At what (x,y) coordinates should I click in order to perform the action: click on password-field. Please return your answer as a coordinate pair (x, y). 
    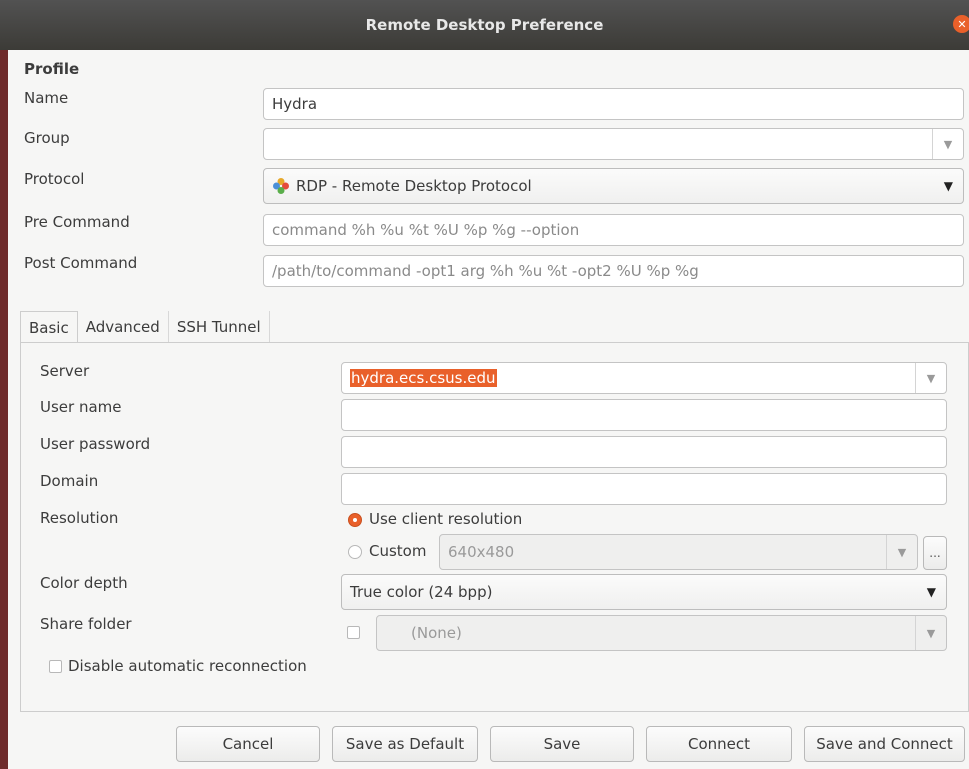
    Looking at the image, I should click on (644, 452).